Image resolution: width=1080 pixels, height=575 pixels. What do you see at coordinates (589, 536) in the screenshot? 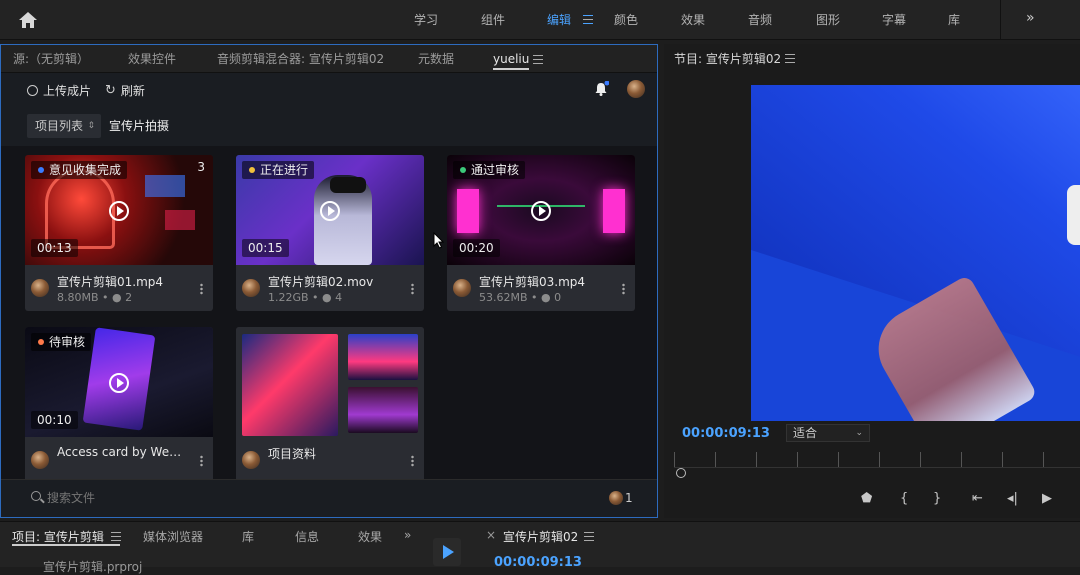
I see `sequence-menu-icon` at bounding box center [589, 536].